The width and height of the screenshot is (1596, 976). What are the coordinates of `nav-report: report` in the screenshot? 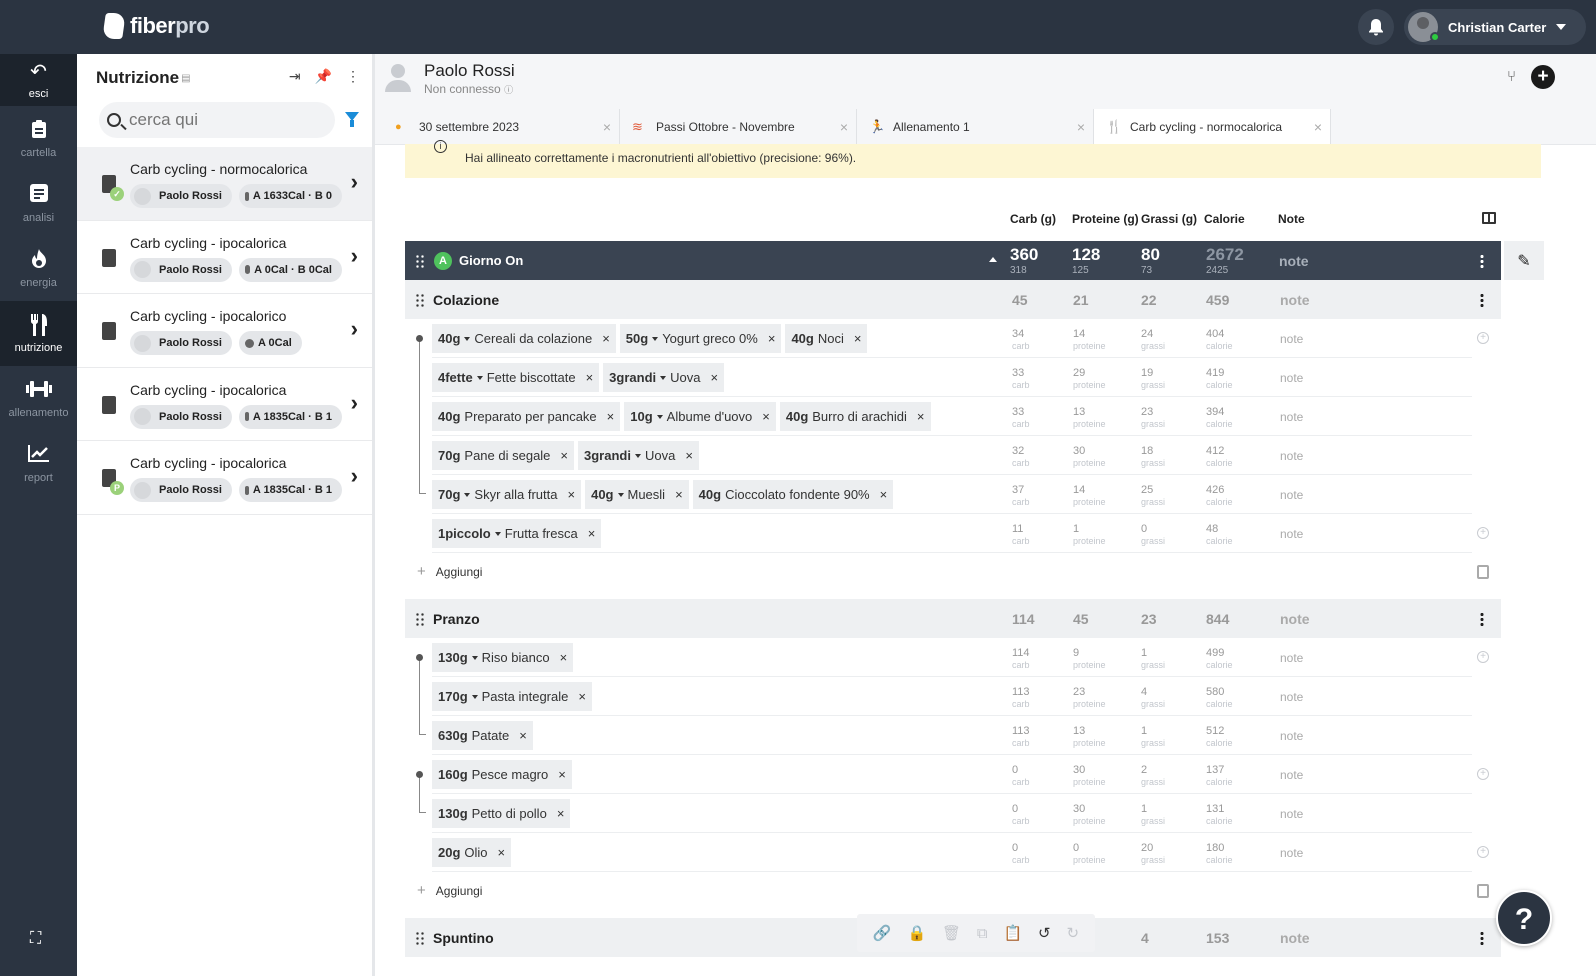 It's located at (38, 463).